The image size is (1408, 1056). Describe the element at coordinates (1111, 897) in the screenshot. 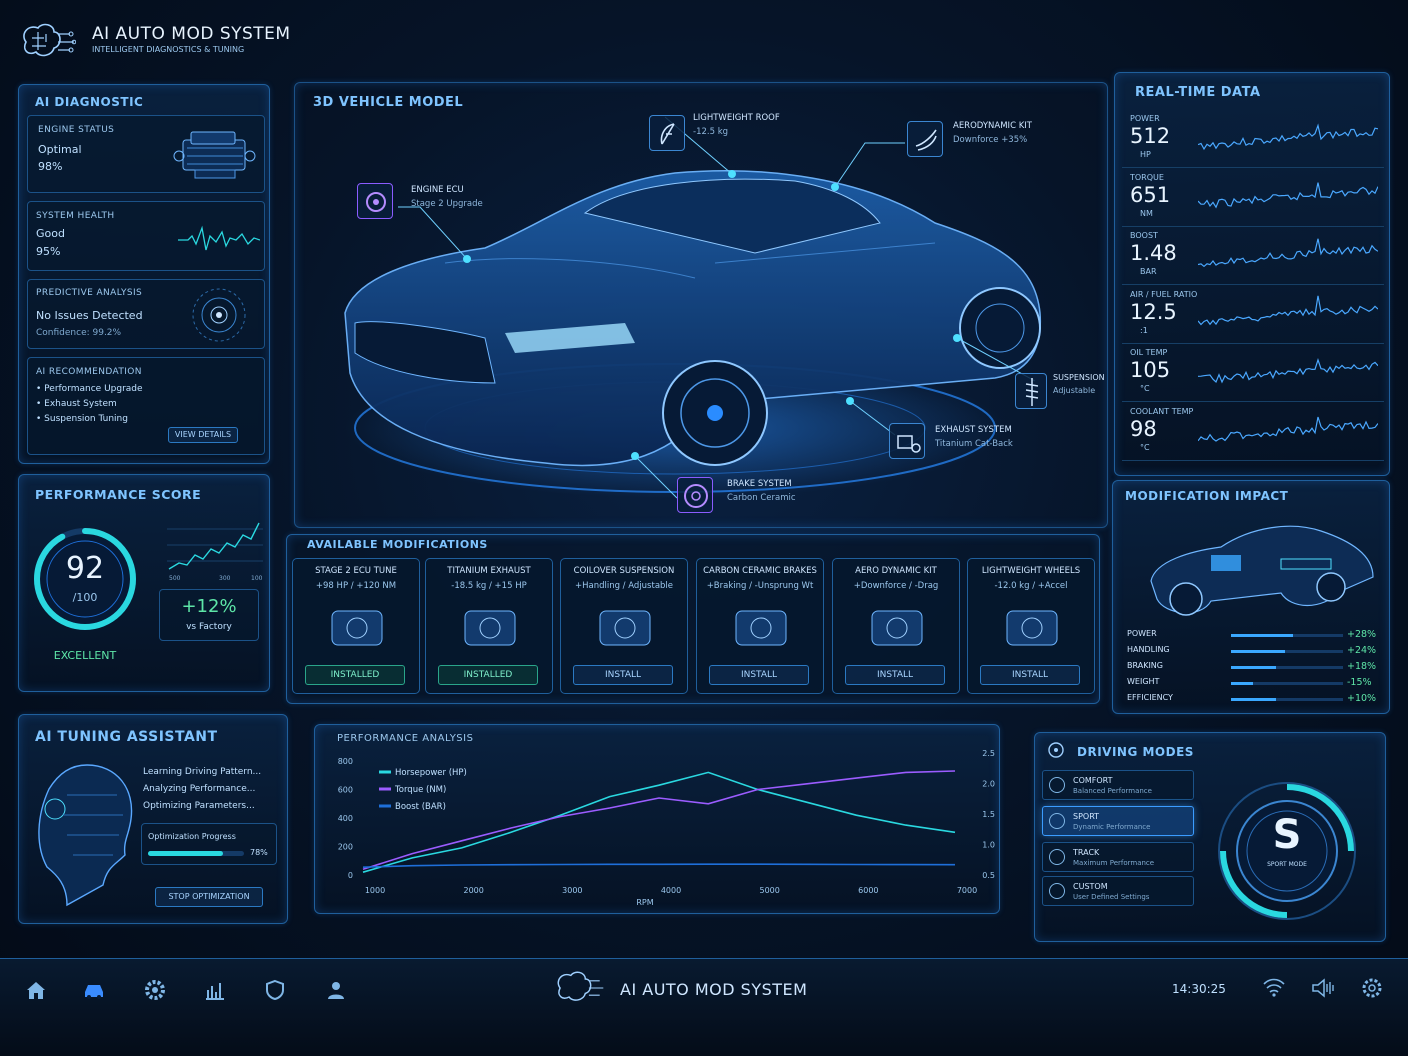

I see `mode-desc: User Defined Settings` at that location.